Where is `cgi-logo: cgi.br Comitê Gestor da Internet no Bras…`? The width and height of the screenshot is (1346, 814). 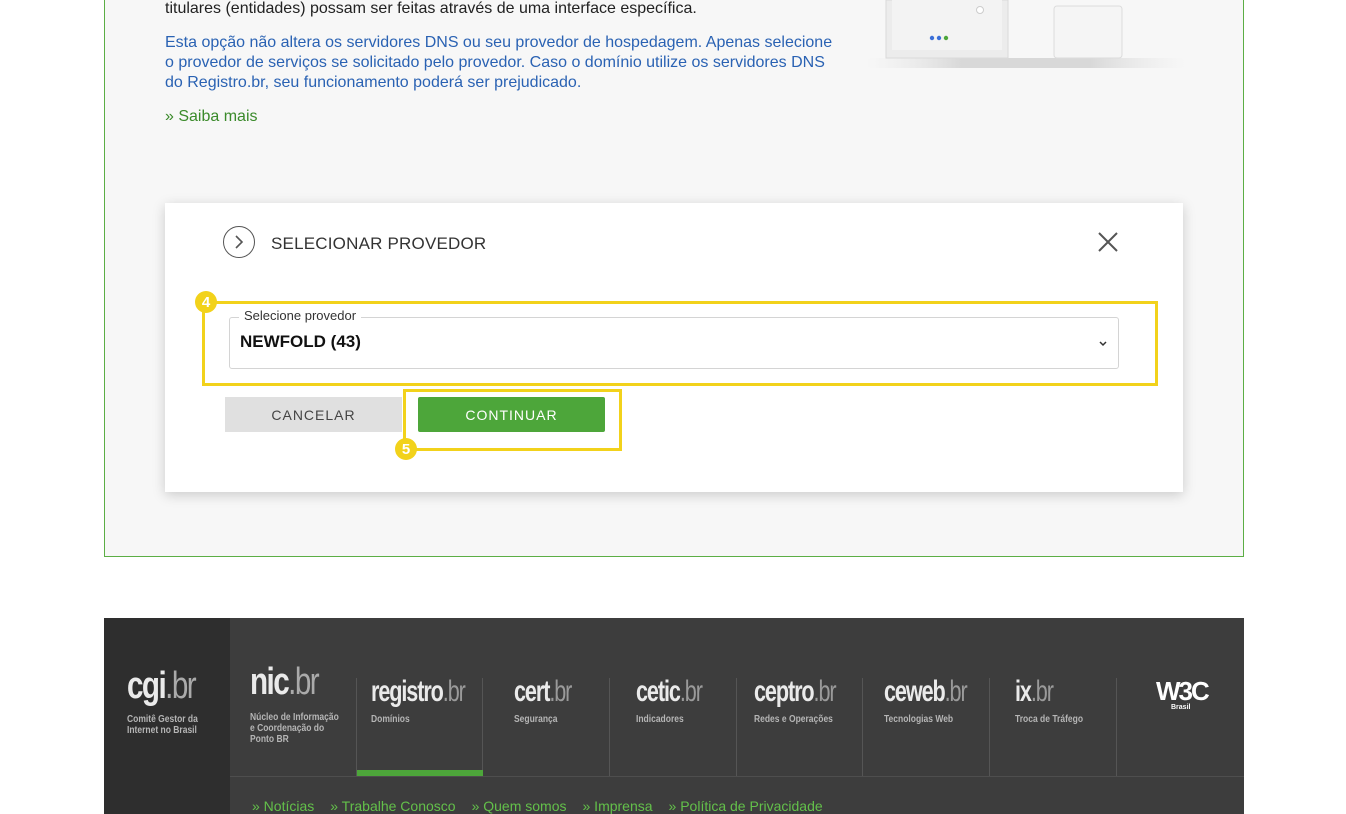
cgi-logo: cgi.br Comitê Gestor da Internet no Bras… is located at coordinates (170, 701).